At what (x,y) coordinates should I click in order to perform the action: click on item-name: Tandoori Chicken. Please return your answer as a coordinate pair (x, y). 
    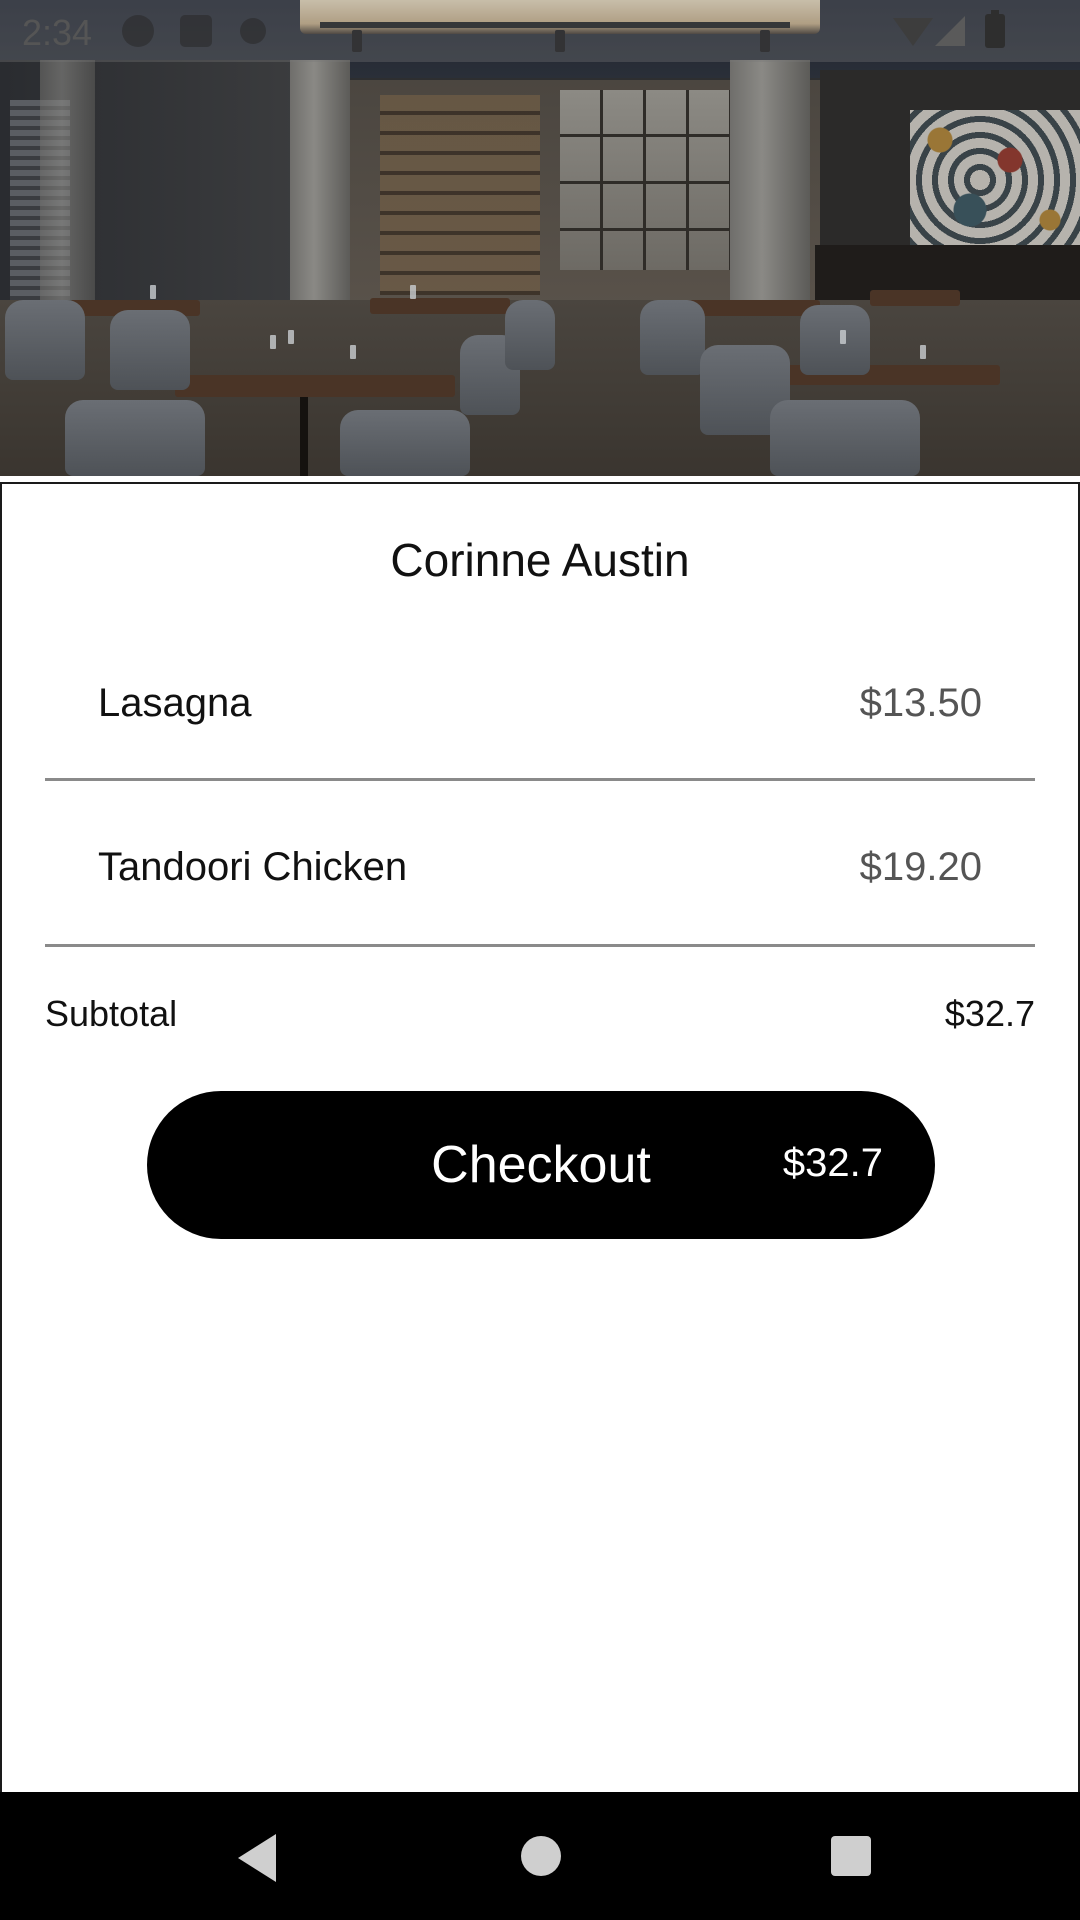
    Looking at the image, I should click on (253, 867).